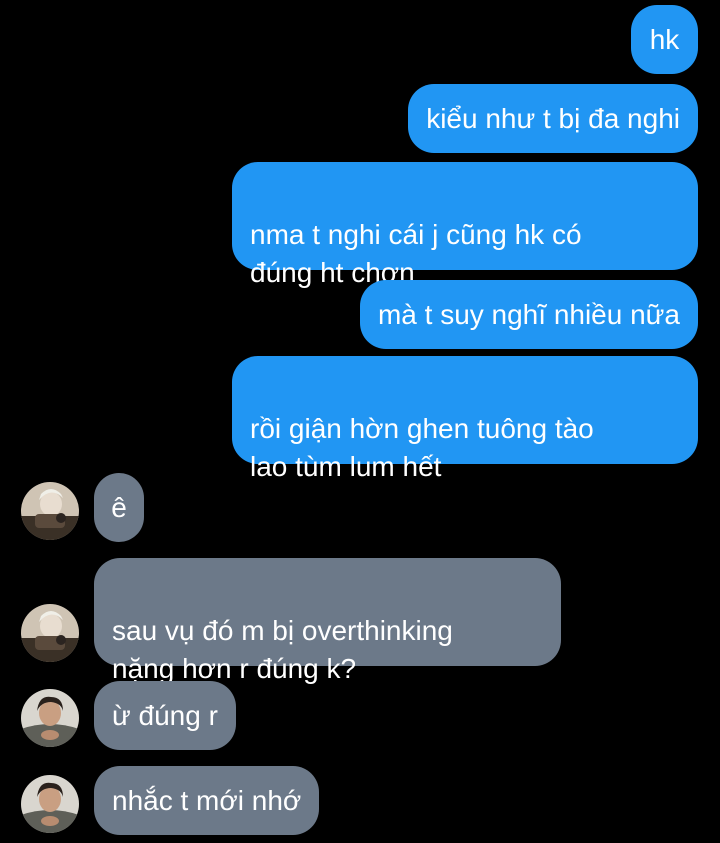 The image size is (720, 843). I want to click on message-text: hk, so click(664, 39).